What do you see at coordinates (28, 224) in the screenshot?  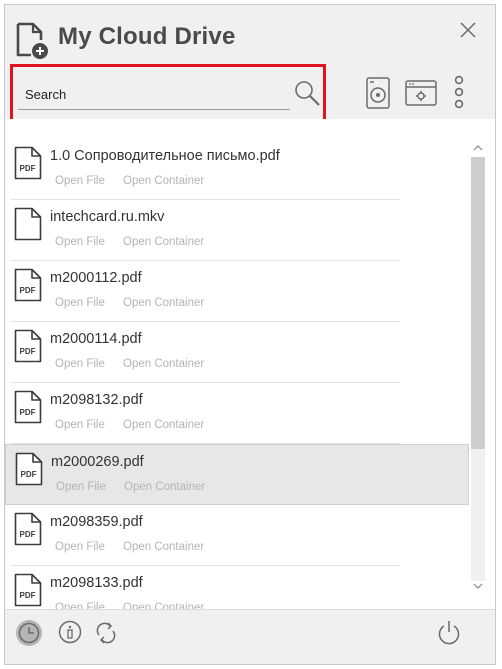 I see `file-icon` at bounding box center [28, 224].